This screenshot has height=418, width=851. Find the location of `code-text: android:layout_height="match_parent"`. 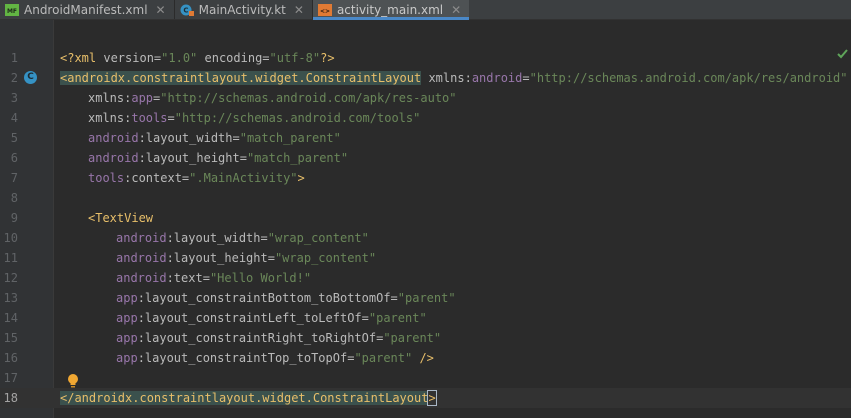

code-text: android:layout_height="match_parent" is located at coordinates (218, 158).